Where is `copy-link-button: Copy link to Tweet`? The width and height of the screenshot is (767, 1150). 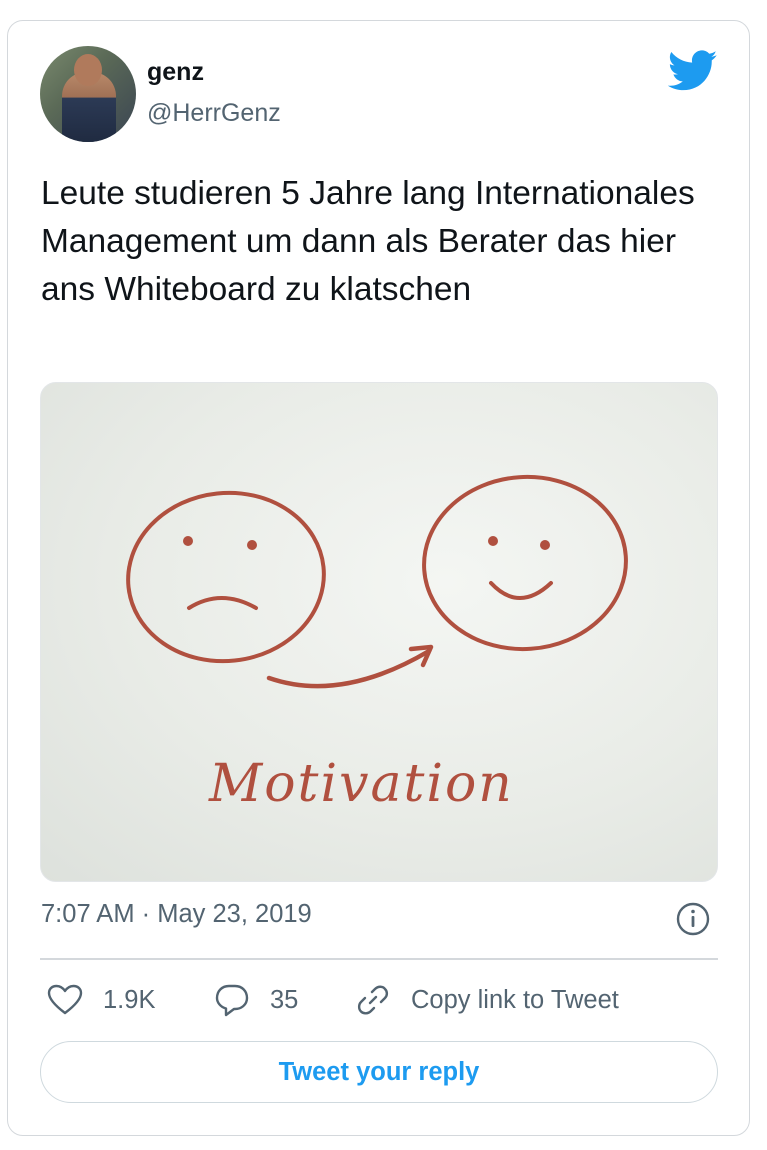 copy-link-button: Copy link to Tweet is located at coordinates (487, 1000).